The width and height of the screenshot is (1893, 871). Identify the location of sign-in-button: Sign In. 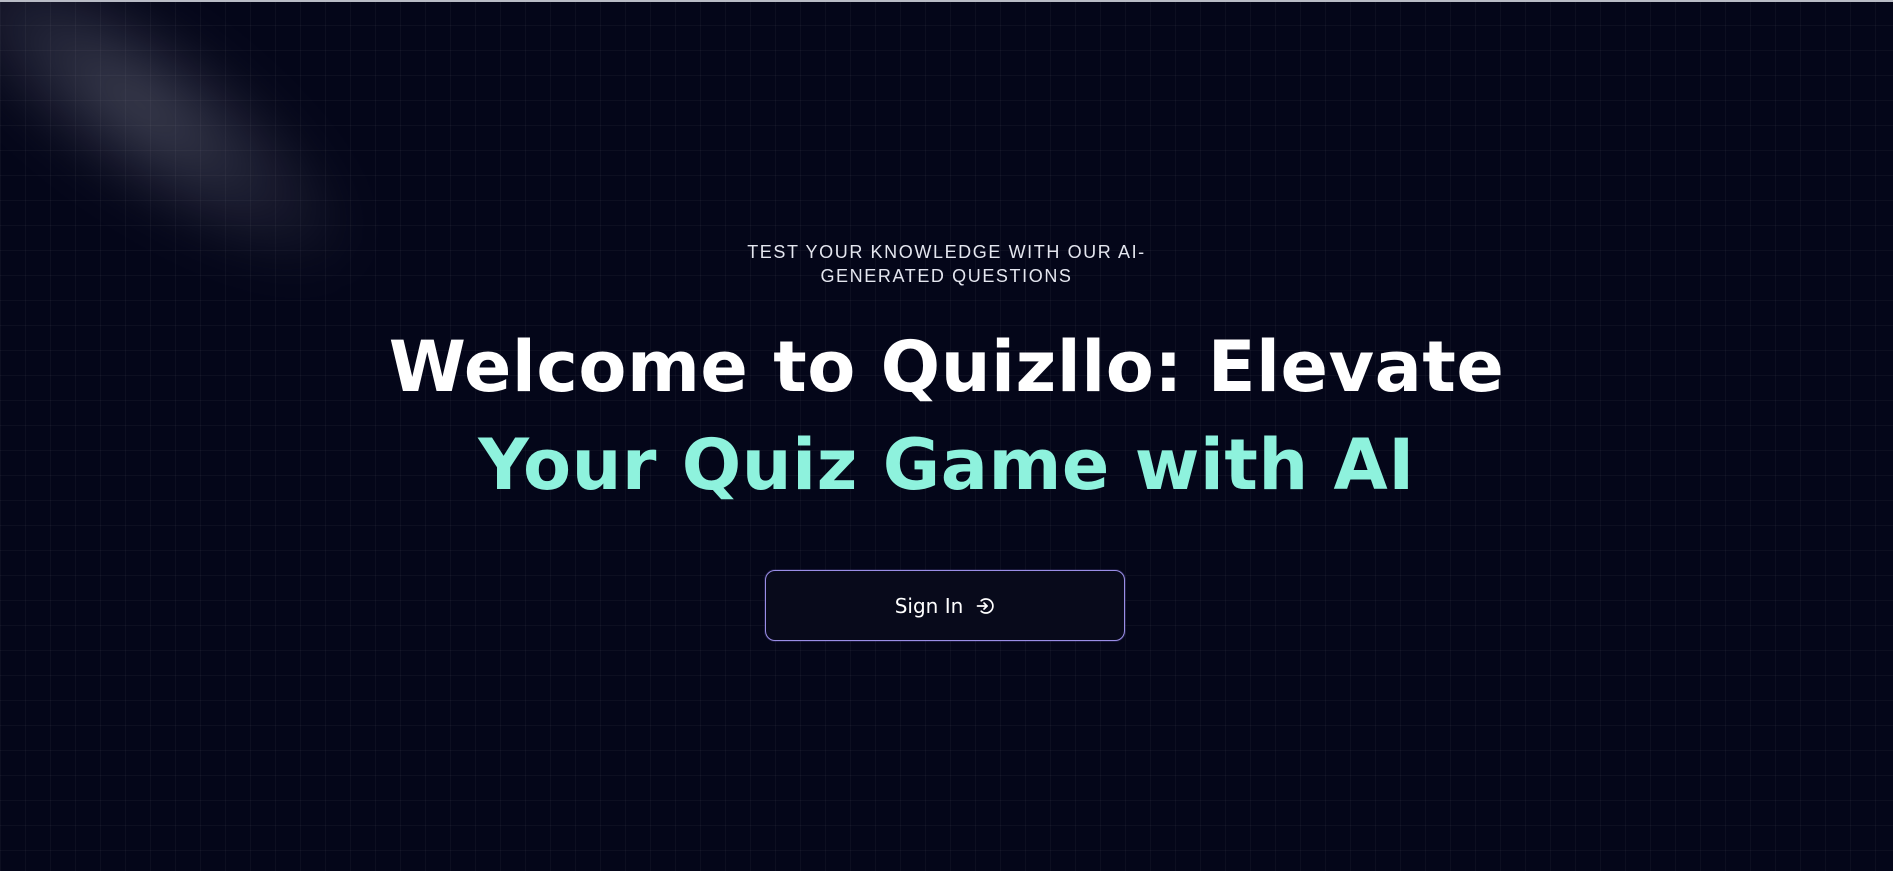
(945, 605).